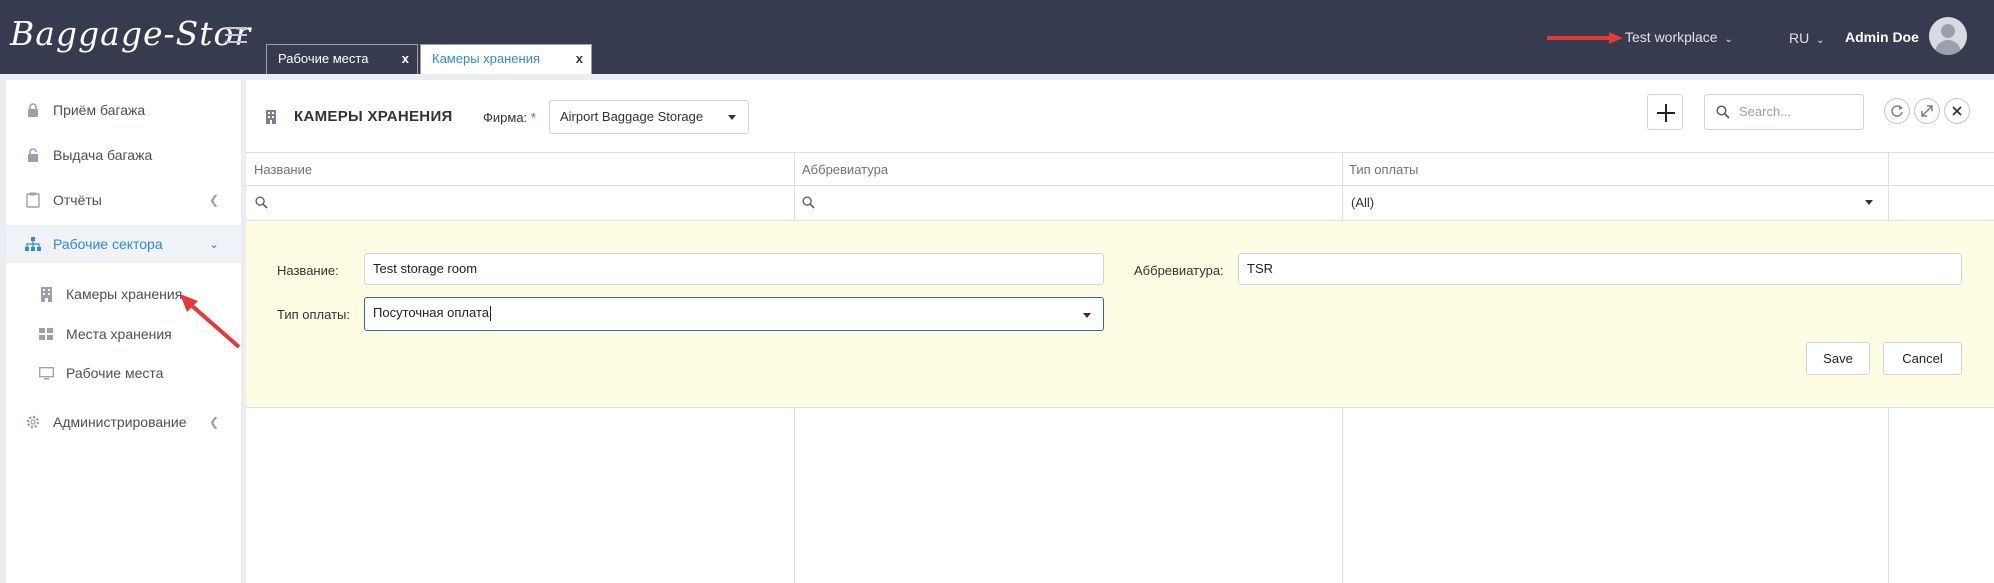 The height and width of the screenshot is (583, 1994). I want to click on tab-workplaces: Рабочие места x, so click(342, 59).